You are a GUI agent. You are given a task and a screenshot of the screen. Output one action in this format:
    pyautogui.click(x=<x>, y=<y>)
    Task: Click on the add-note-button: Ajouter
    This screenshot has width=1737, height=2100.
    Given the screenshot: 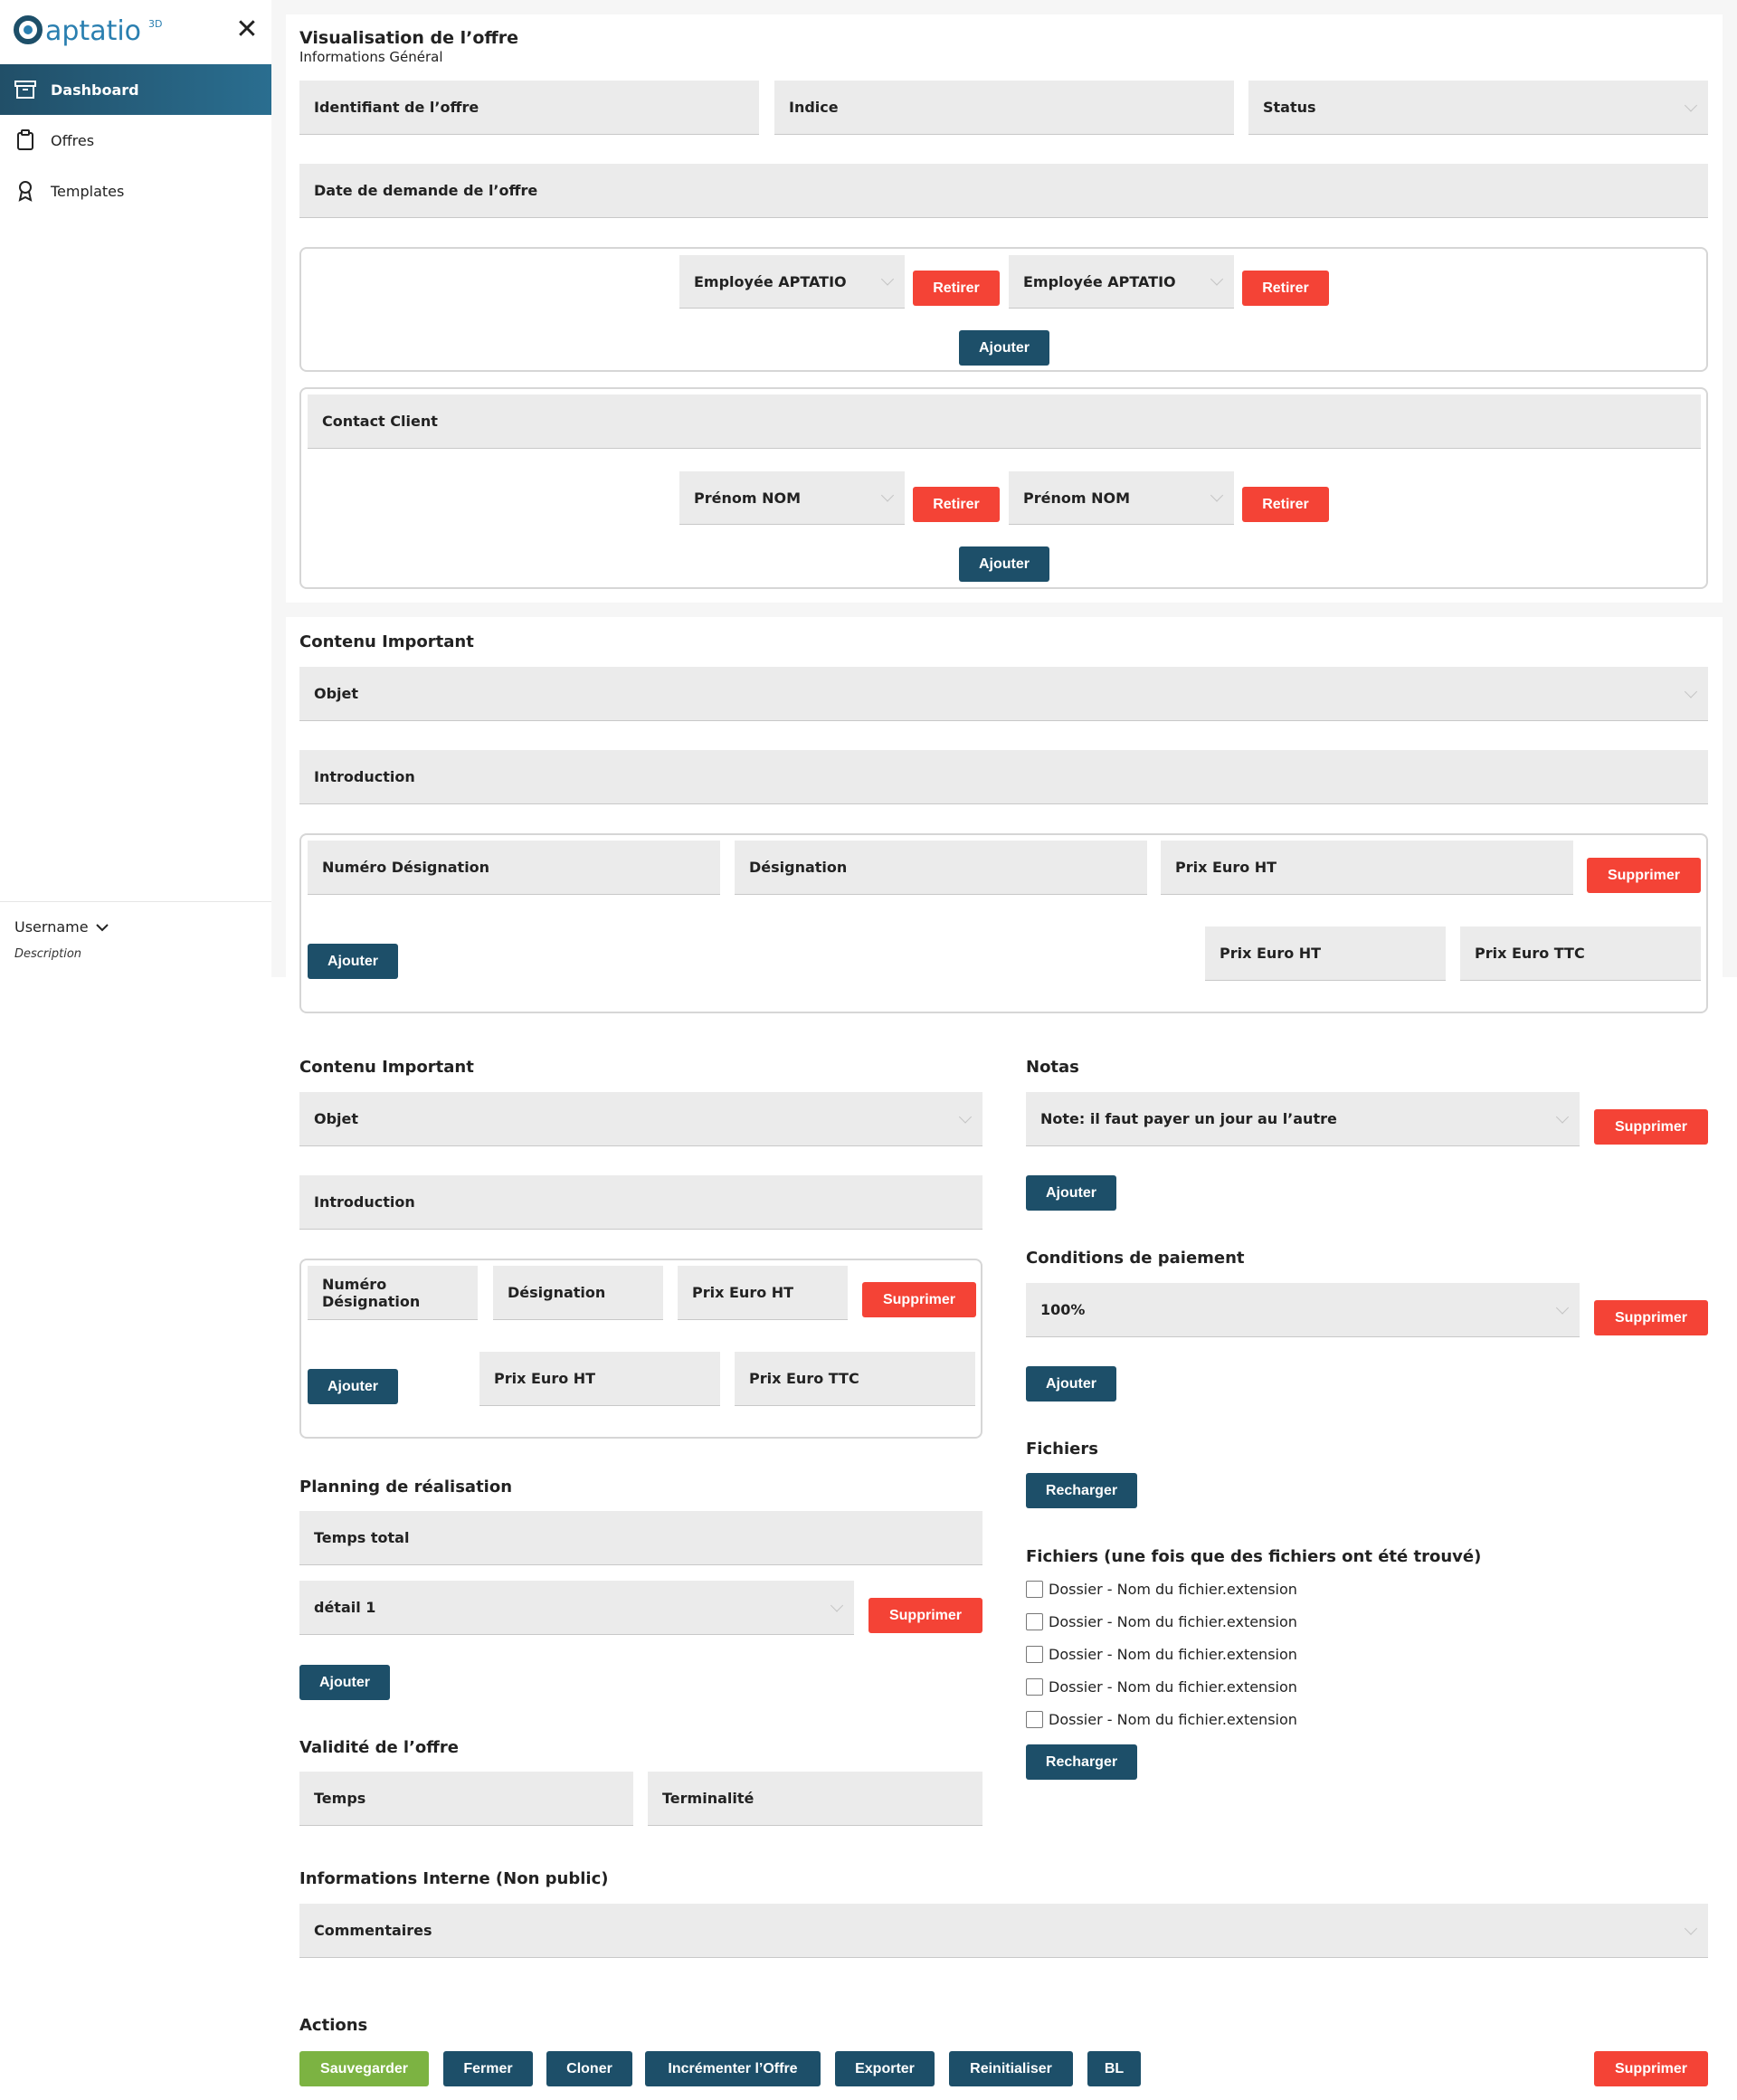 What is the action you would take?
    pyautogui.click(x=1071, y=1193)
    